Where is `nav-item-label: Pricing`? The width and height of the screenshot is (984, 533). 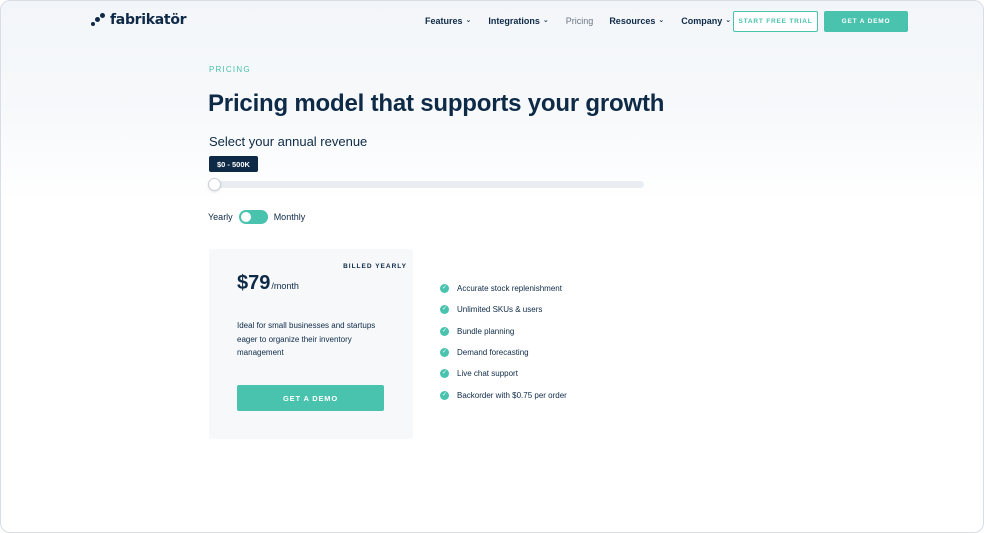 nav-item-label: Pricing is located at coordinates (579, 21).